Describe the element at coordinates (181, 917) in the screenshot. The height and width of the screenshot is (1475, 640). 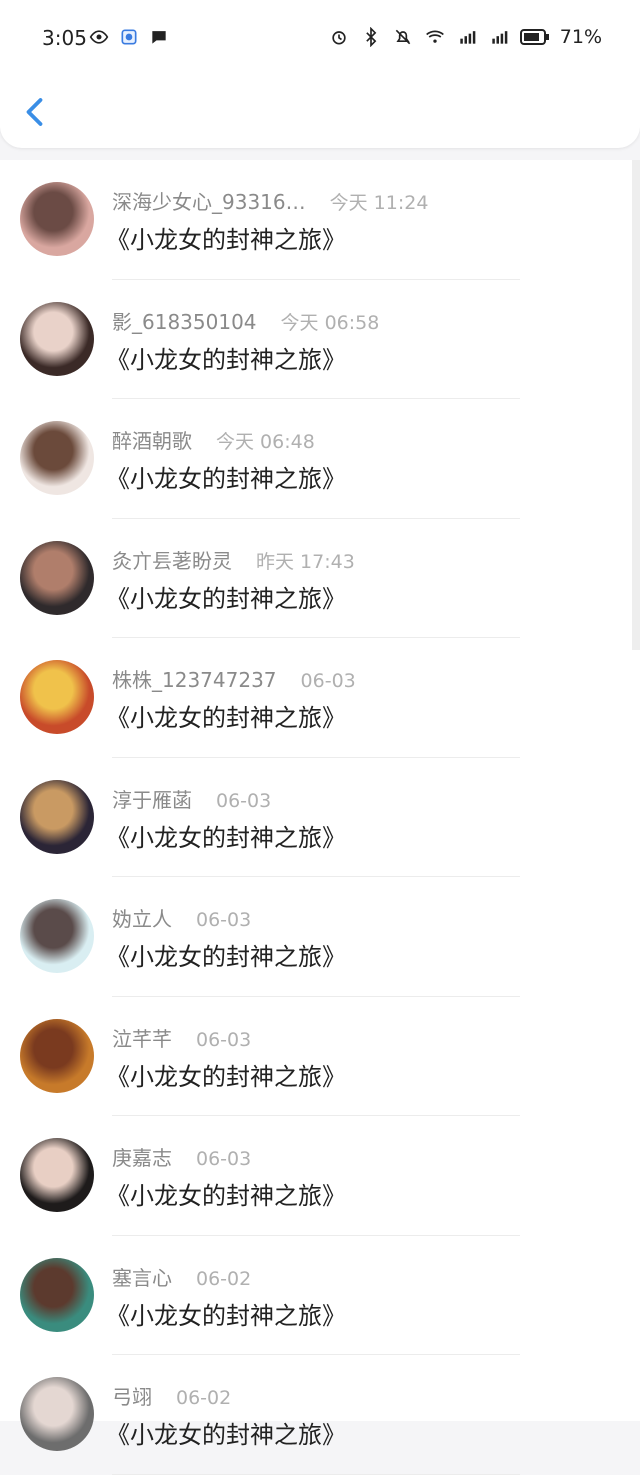
I see `list-item-meta: 妫立人 06-03` at that location.